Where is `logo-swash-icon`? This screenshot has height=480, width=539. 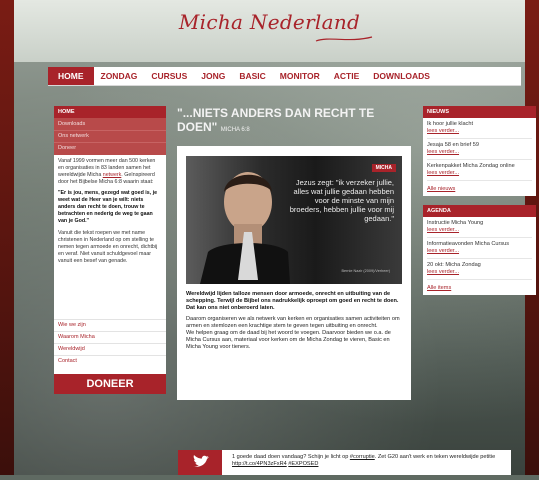
logo-swash-icon is located at coordinates (344, 39).